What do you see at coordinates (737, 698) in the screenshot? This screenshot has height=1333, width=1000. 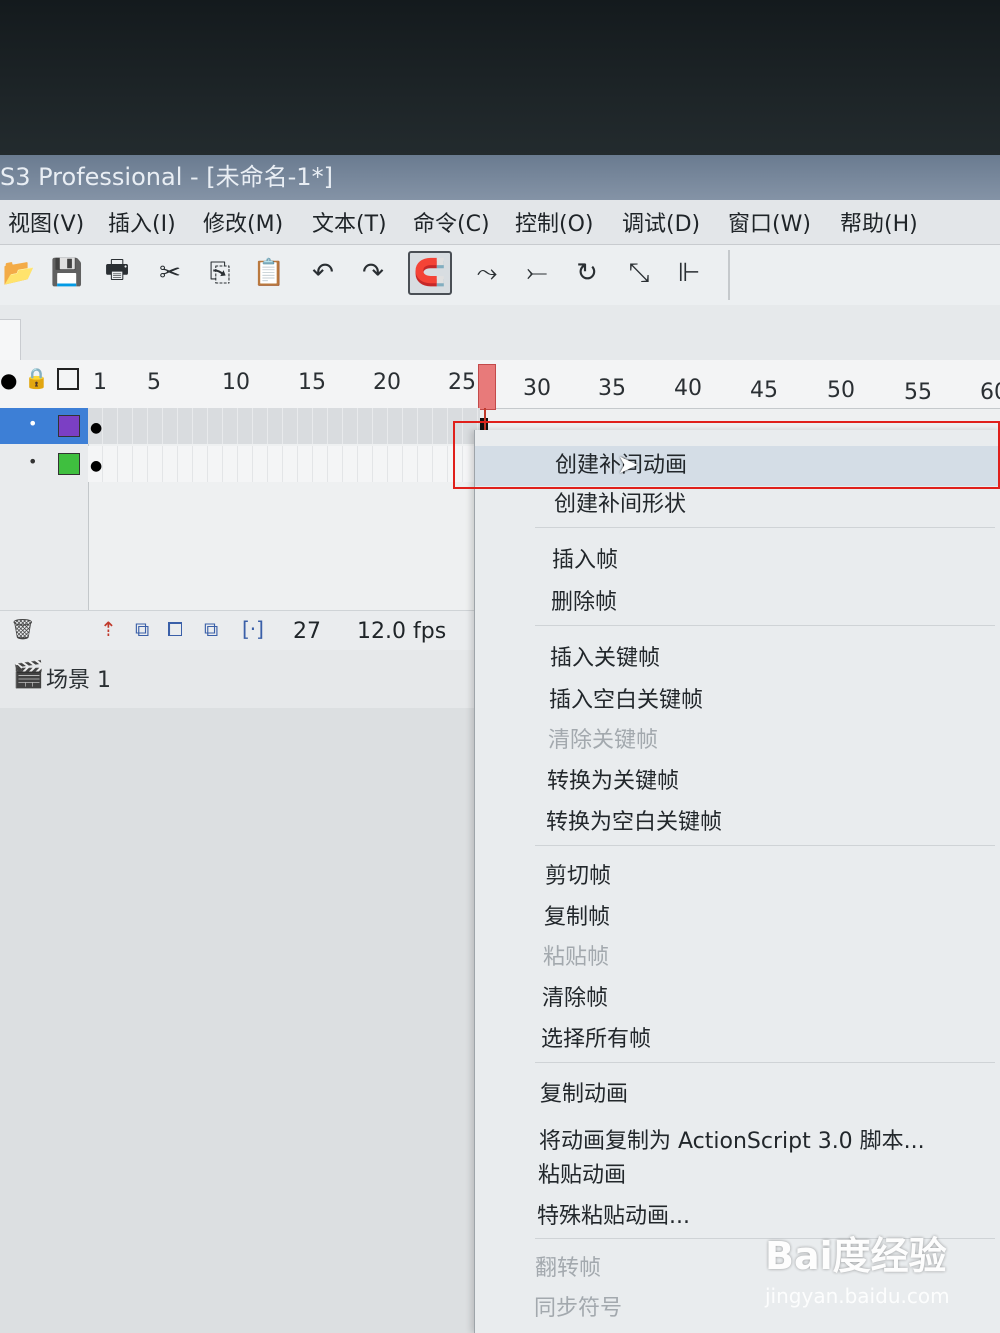 I see `menu-insert-blank-keyframe: 插入空白关键帧` at bounding box center [737, 698].